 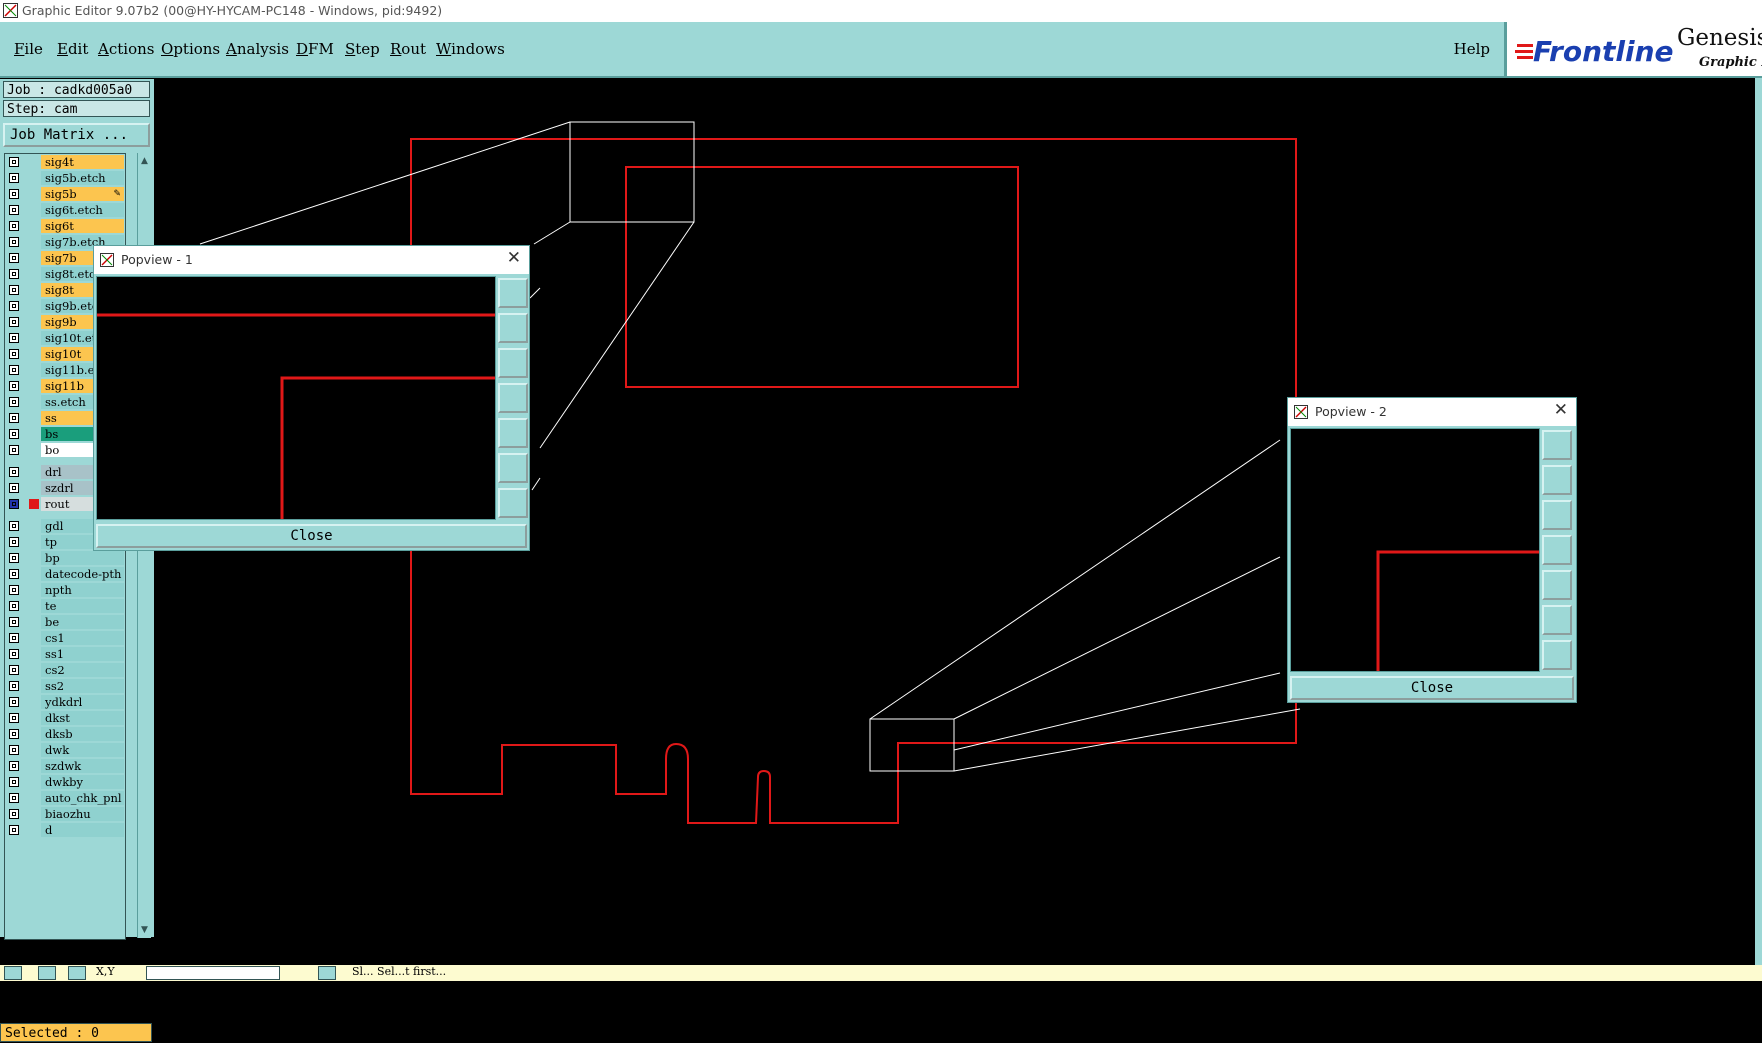 I want to click on layer-label: datecode-pth, so click(x=82, y=574).